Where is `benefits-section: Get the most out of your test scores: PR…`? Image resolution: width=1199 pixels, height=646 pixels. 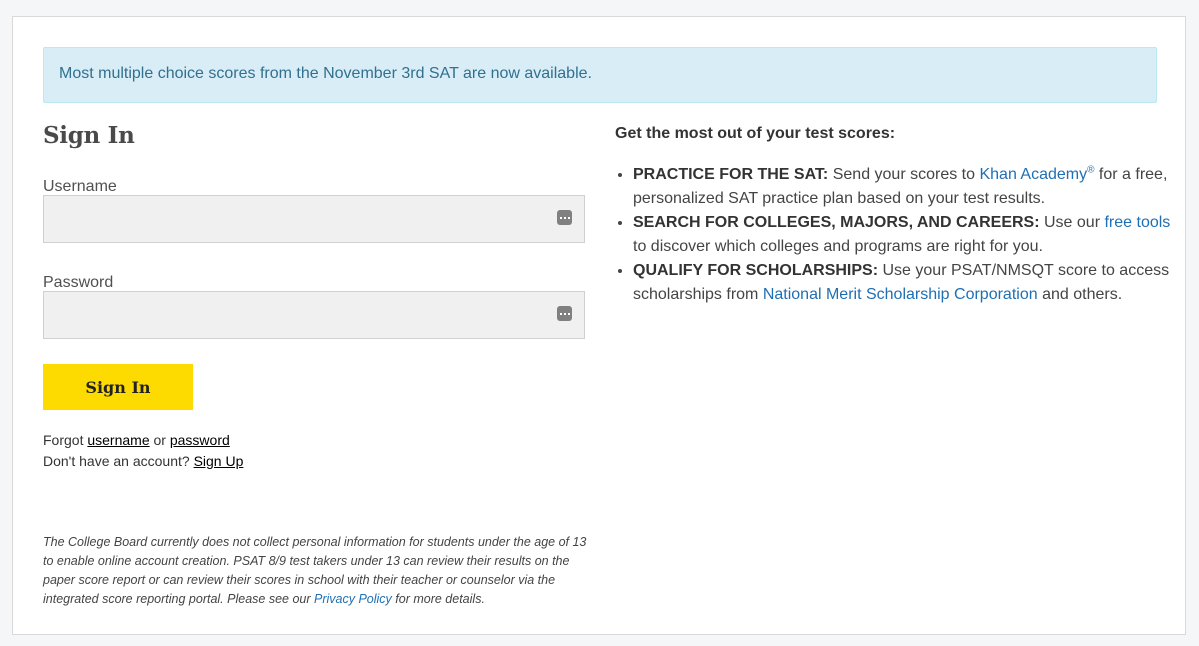 benefits-section: Get the most out of your test scores: PR… is located at coordinates (895, 216).